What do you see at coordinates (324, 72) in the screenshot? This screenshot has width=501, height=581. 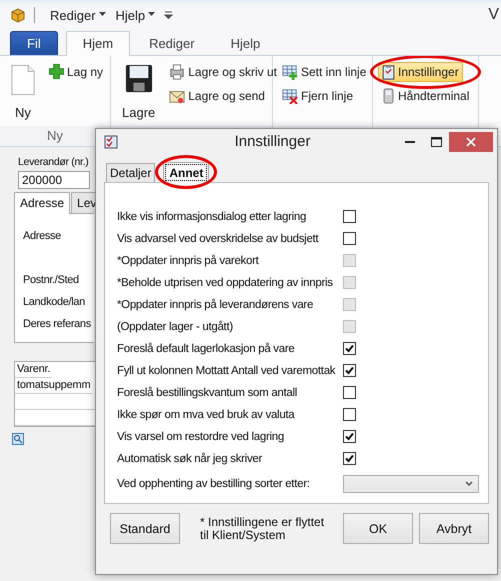 I see `ribbon-button: Sett inn linje` at bounding box center [324, 72].